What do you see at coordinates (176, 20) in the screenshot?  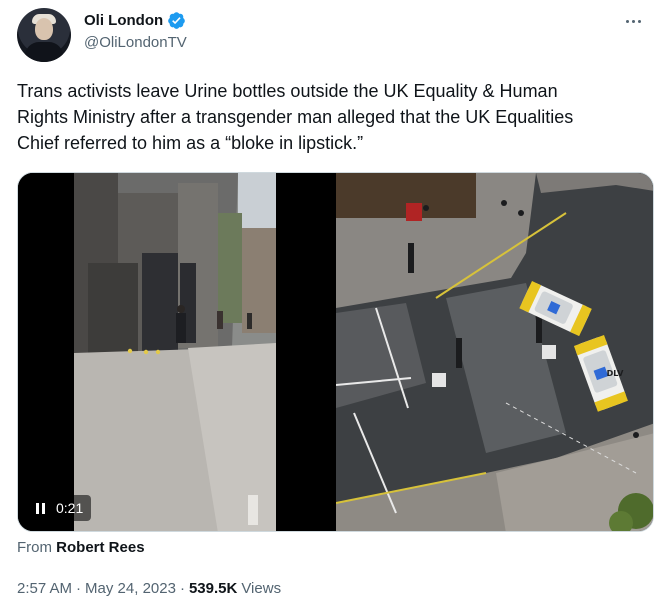 I see `verified-badge-icon` at bounding box center [176, 20].